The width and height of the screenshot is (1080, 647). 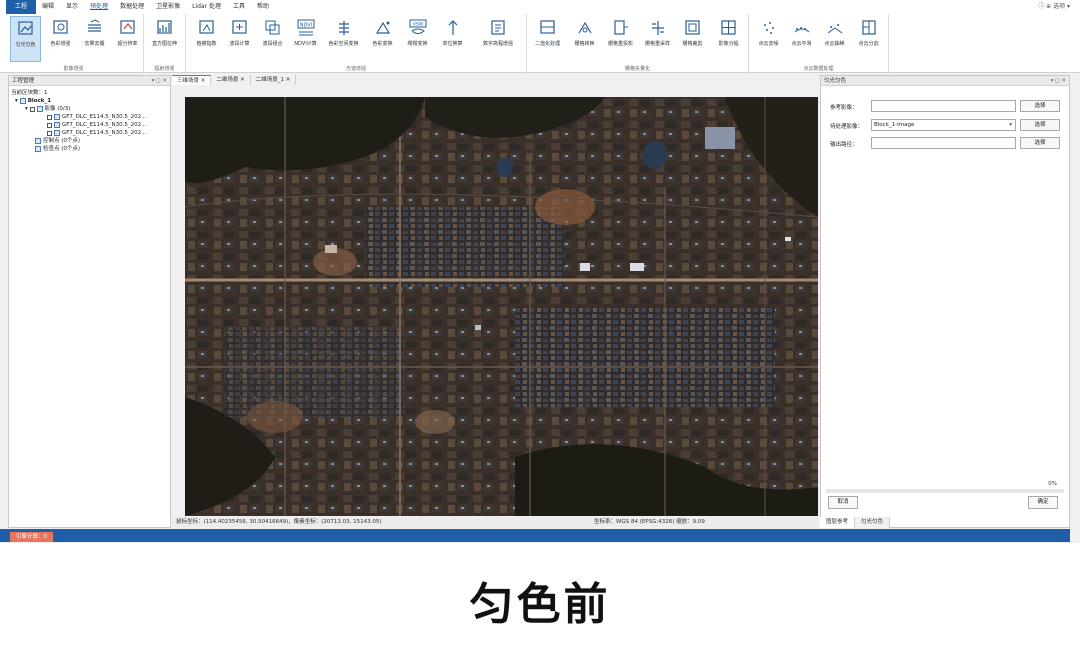 I want to click on tree-node-control-points: 控制点 (0个点), so click(x=89, y=141).